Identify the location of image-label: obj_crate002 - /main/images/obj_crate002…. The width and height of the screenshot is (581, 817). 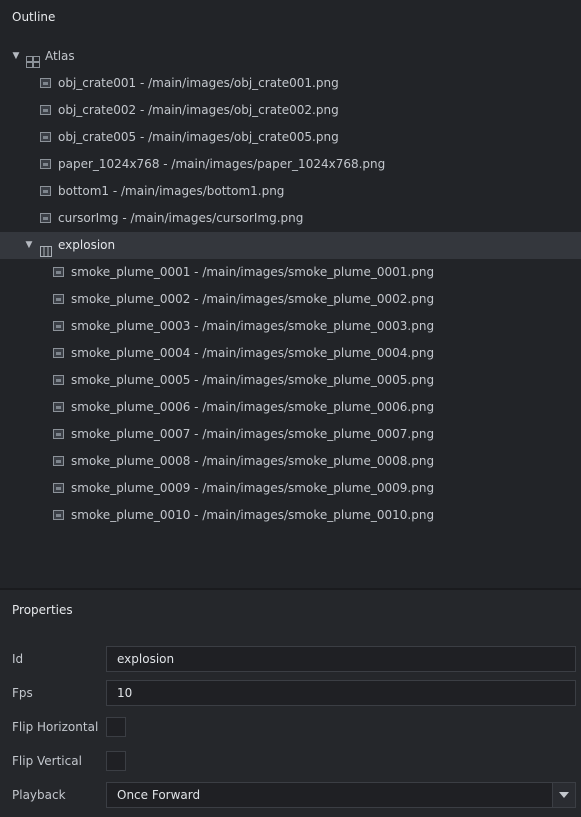
(198, 110).